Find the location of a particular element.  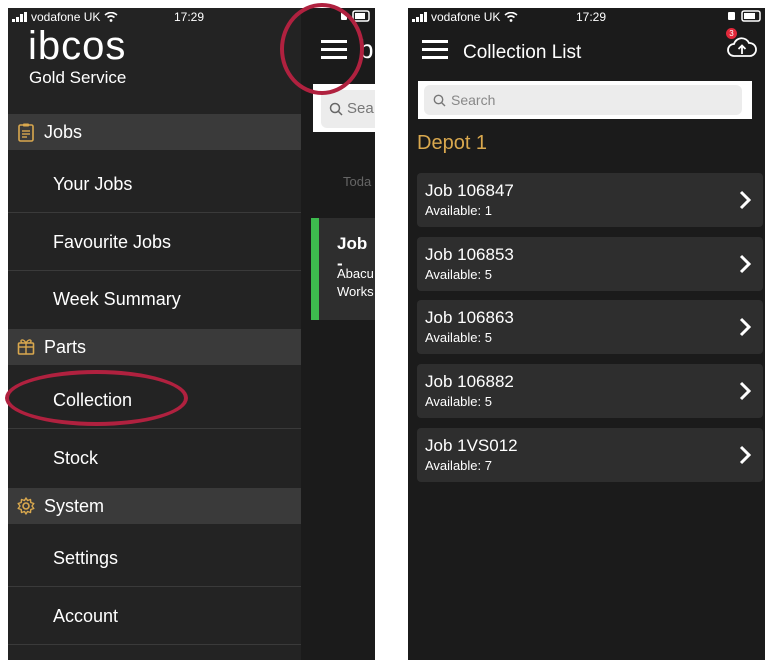

menu-item-label: Week Summary is located at coordinates (117, 299).